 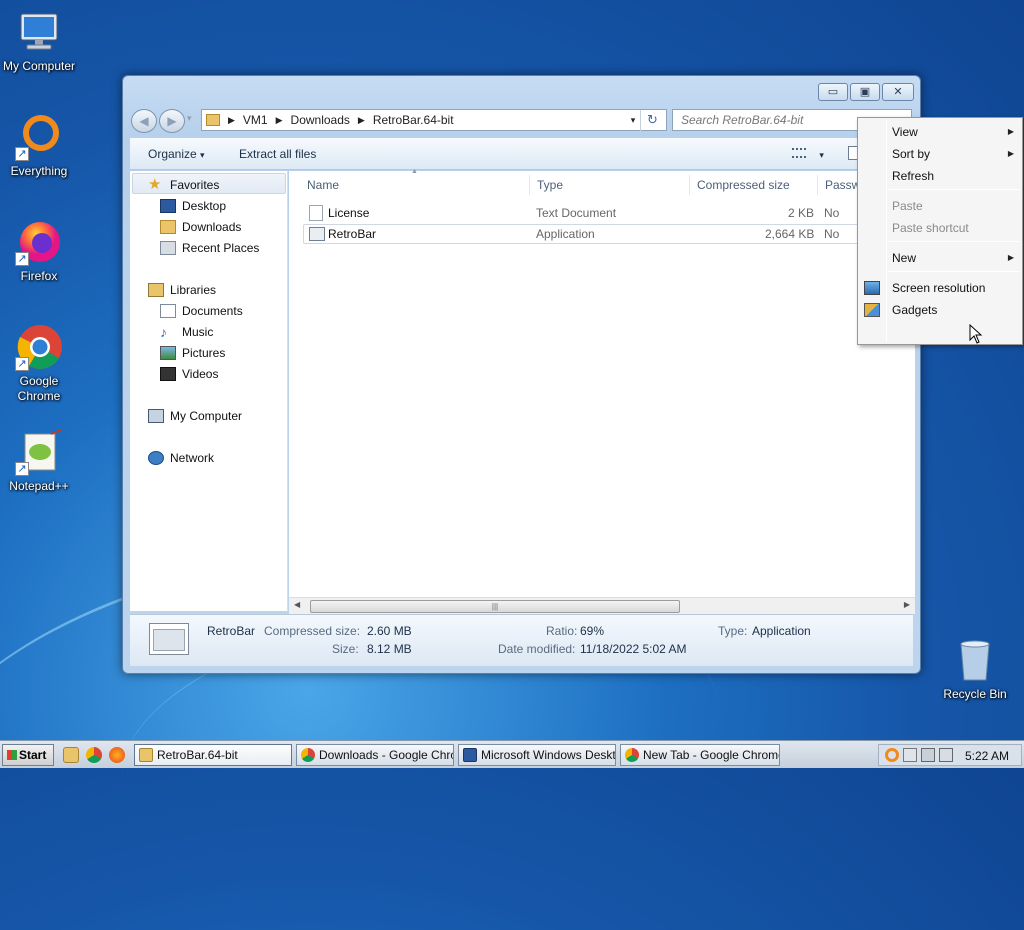 I want to click on horizontal-scrollbar: ◀ ||| ▶, so click(x=602, y=605).